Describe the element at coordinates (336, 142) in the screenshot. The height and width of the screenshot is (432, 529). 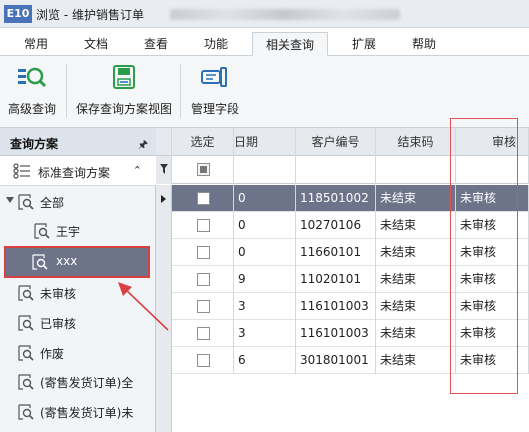
I see `column-header-customer: 客户编号` at that location.